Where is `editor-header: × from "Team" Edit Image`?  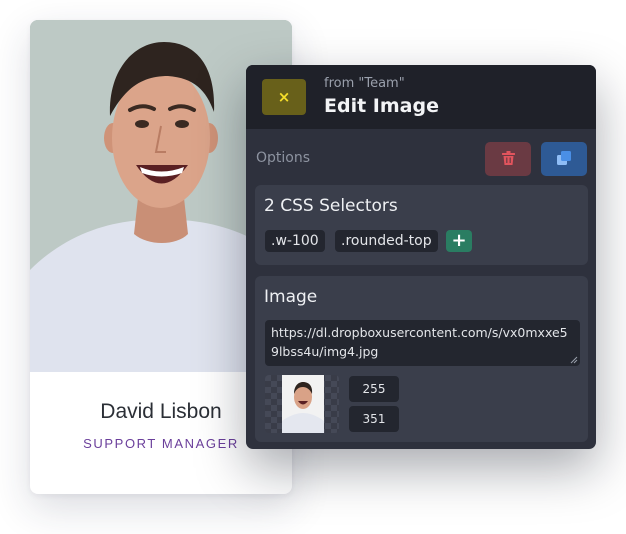 editor-header: × from "Team" Edit Image is located at coordinates (421, 97).